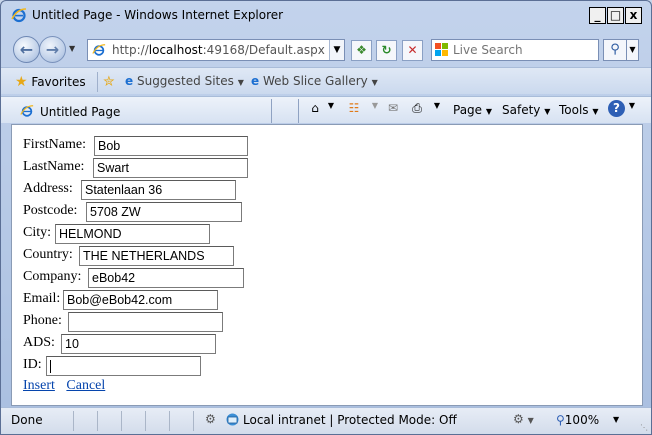 The width and height of the screenshot is (652, 435). Describe the element at coordinates (138, 344) in the screenshot. I see `ads-field: 10` at that location.